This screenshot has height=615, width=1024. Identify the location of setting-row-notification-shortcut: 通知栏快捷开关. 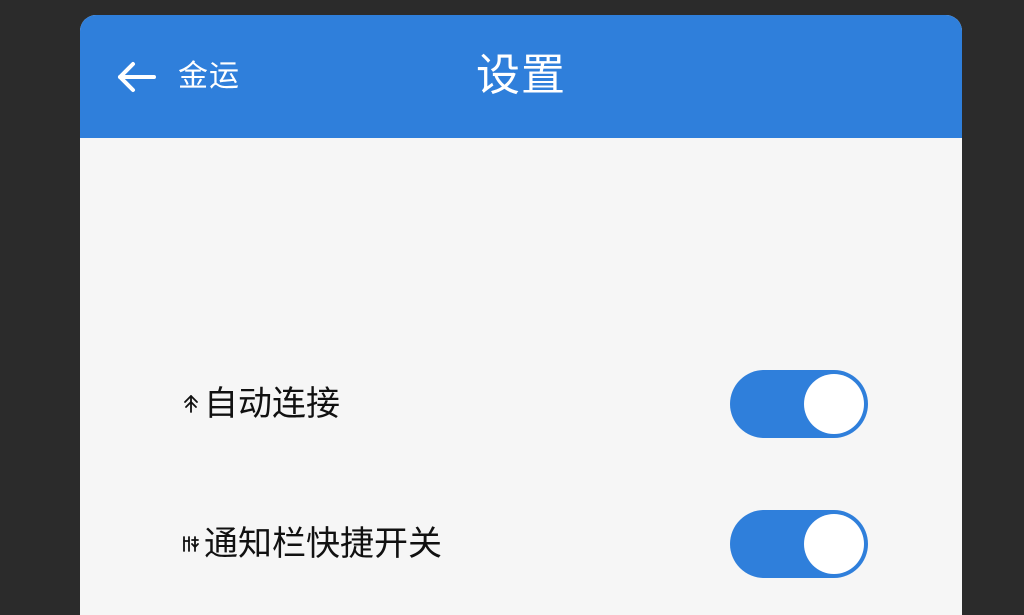
(521, 544).